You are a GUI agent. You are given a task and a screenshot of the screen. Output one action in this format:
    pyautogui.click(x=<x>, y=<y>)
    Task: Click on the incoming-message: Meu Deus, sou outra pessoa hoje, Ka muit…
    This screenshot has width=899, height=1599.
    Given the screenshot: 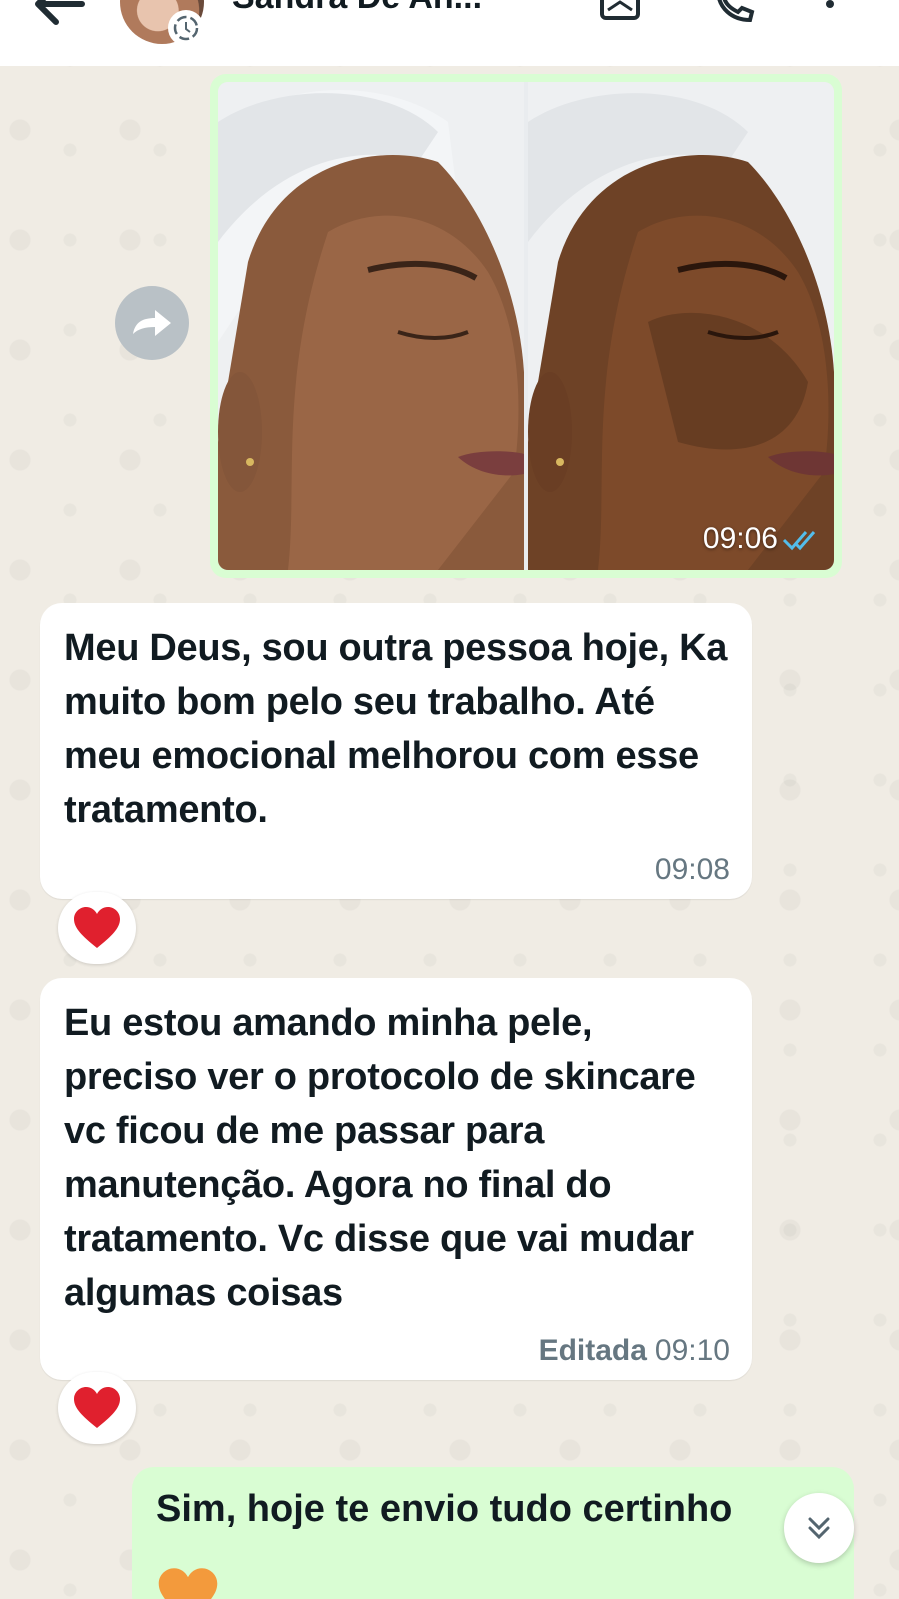 What is the action you would take?
    pyautogui.click(x=396, y=751)
    